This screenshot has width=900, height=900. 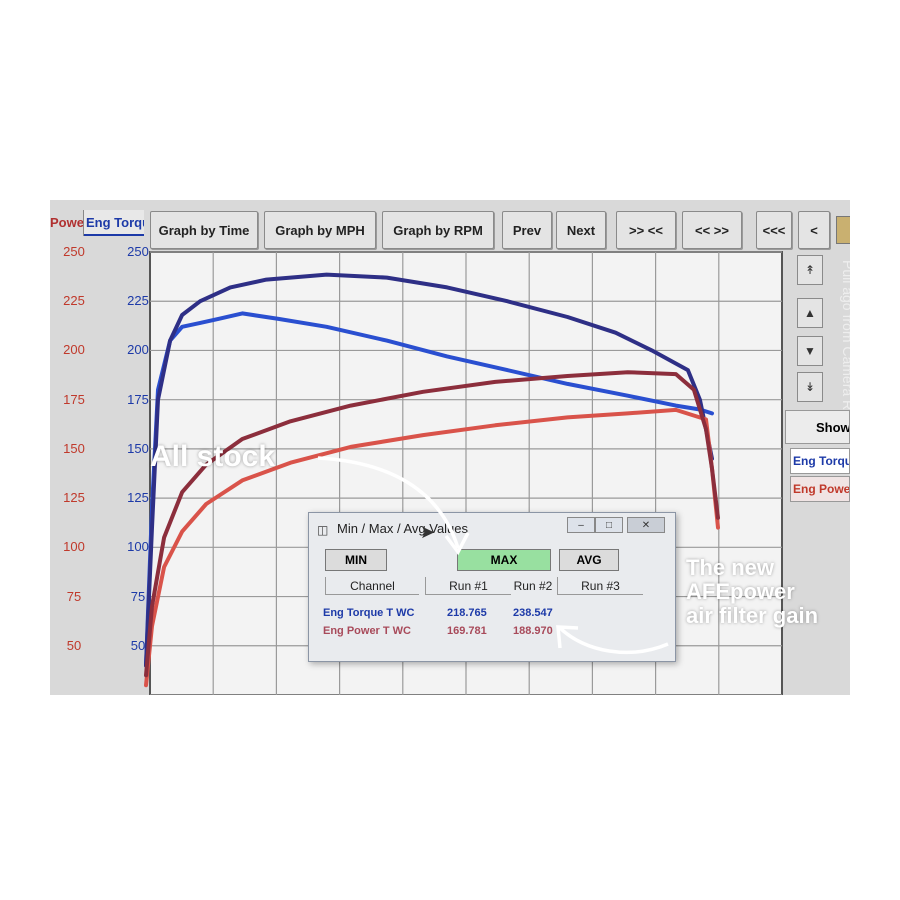 I want to click on annotation-line-1: The new, so click(x=730, y=567).